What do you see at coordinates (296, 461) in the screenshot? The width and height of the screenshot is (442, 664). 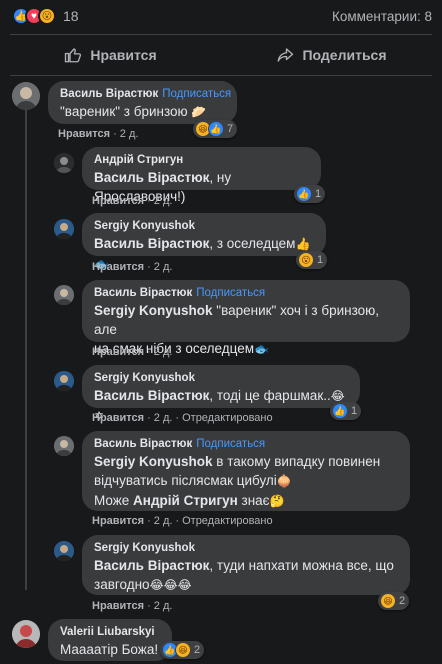 I see `comment-text: в такому випадку повинен` at bounding box center [296, 461].